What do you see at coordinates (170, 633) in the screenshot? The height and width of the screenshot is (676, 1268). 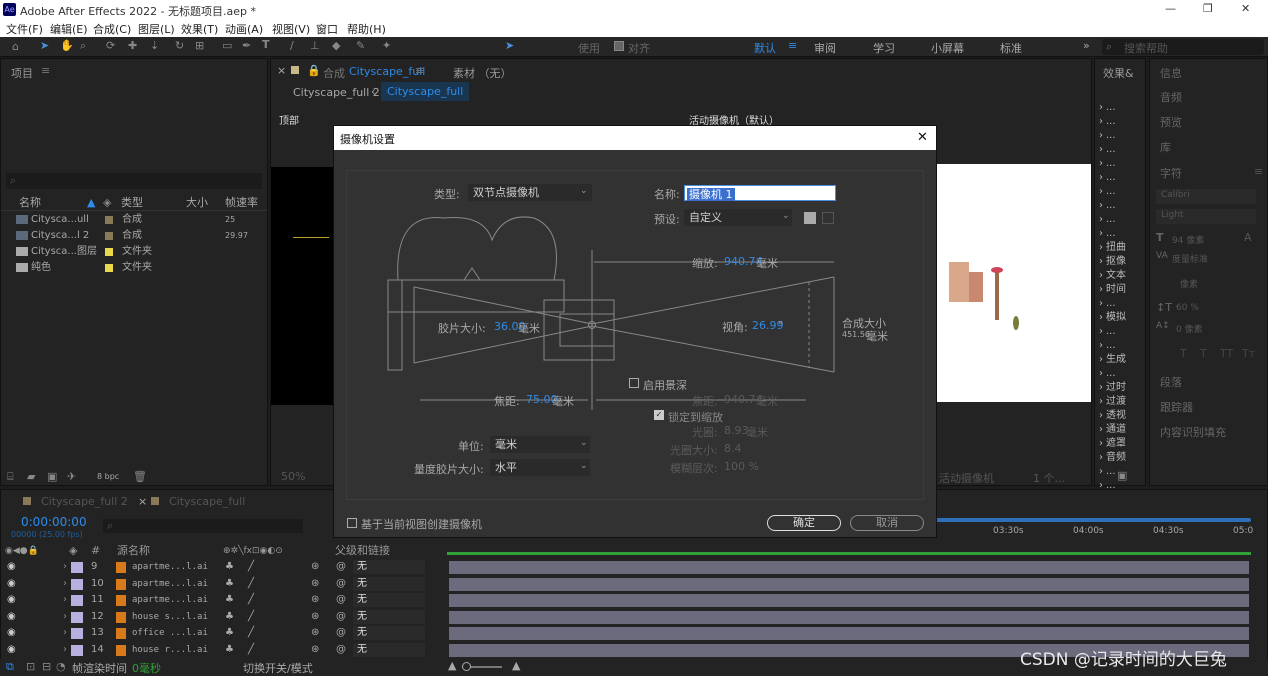 I see `layer-source-name: office ...l.ai` at bounding box center [170, 633].